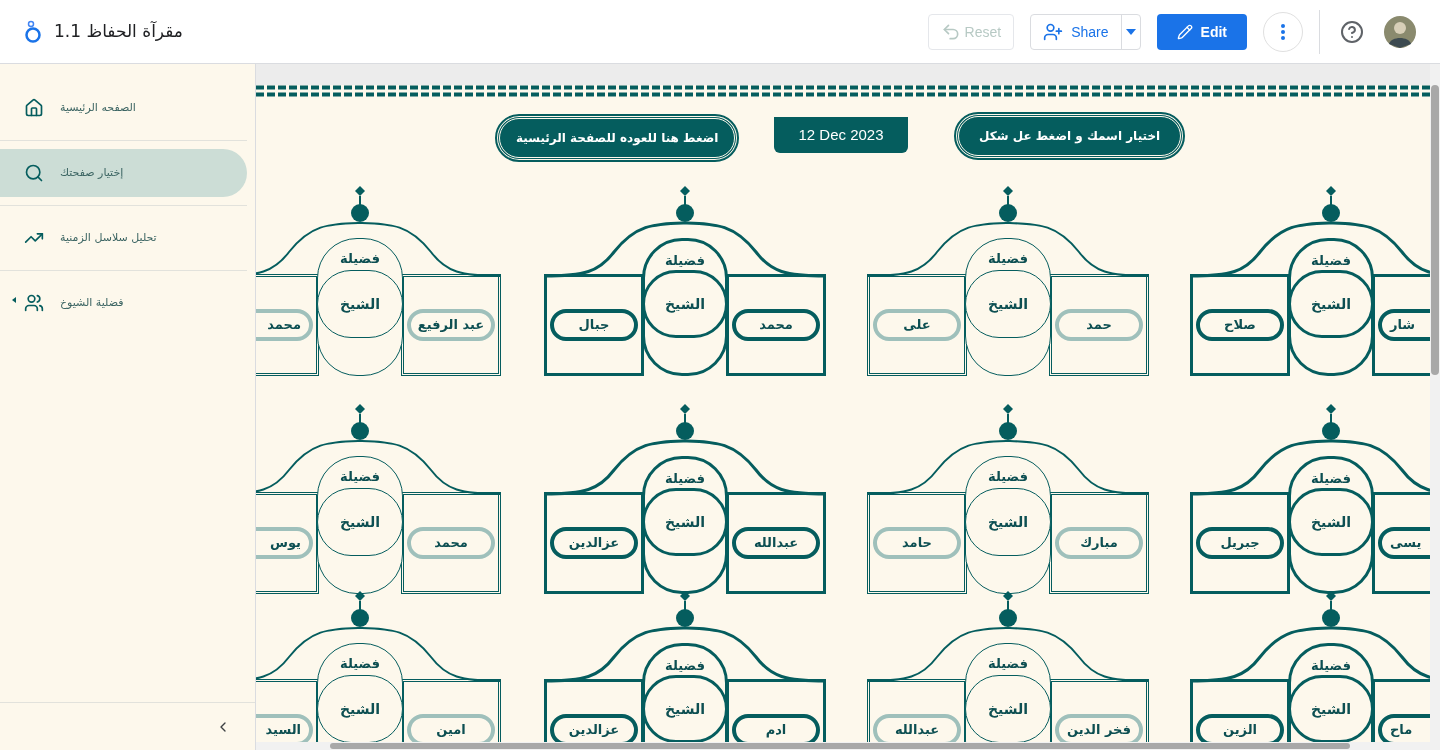 Image resolution: width=1440 pixels, height=750 pixels. Describe the element at coordinates (1070, 136) in the screenshot. I see `instruction-button: اختيار اسمك و اضغط عل شكل` at that location.